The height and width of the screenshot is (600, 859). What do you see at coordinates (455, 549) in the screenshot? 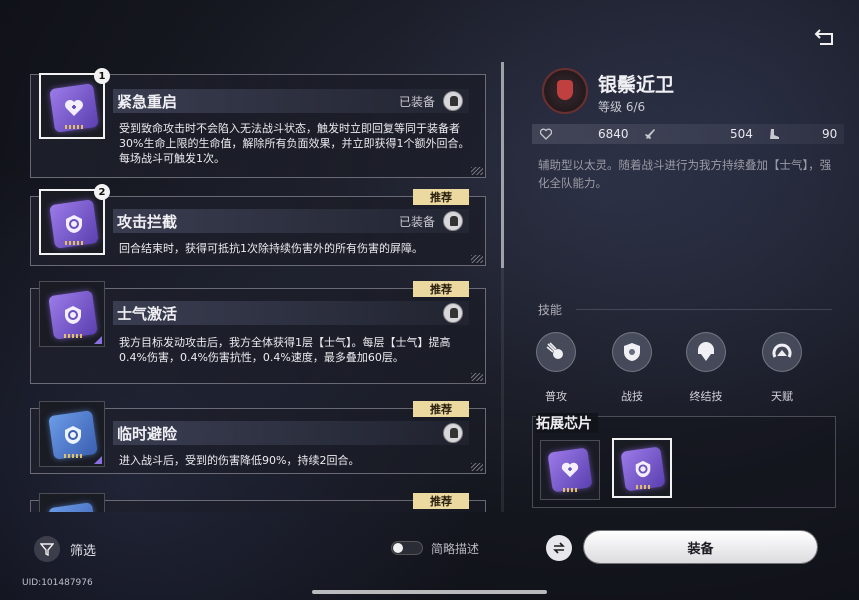
I see `brief-description-label: 简略描述` at bounding box center [455, 549].